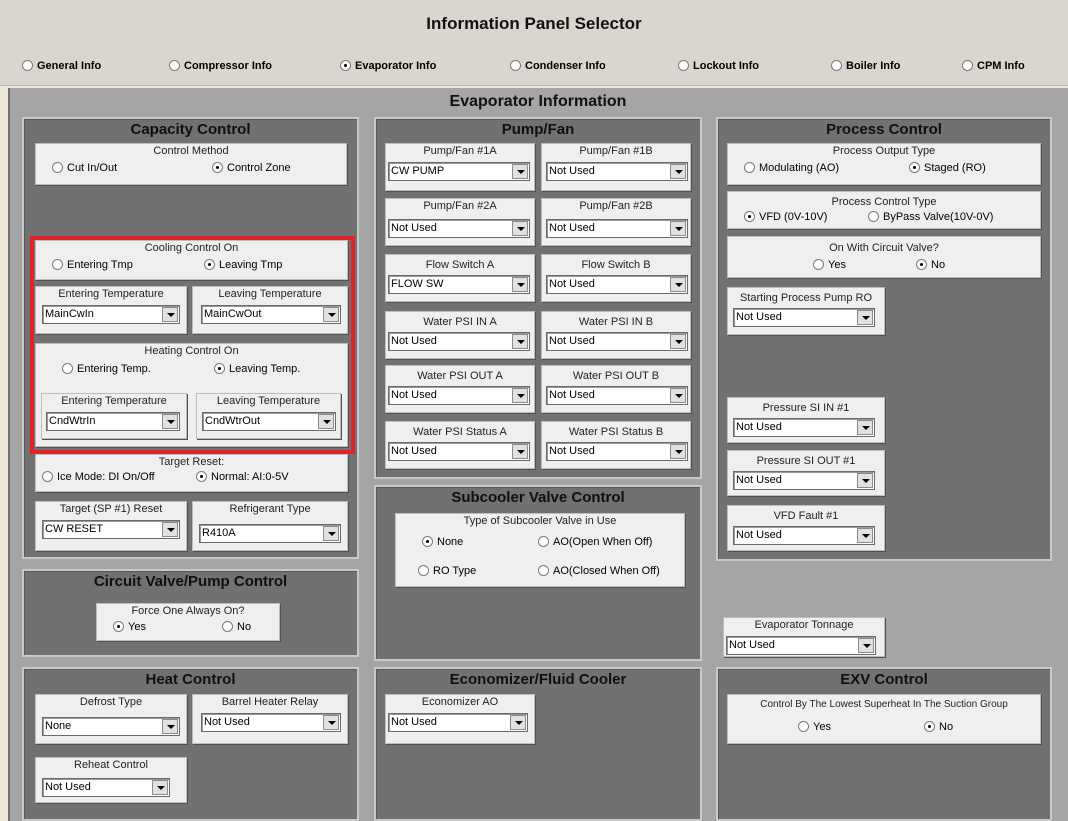 This screenshot has height=821, width=1068. I want to click on option-lockout-info: Lockout Info, so click(718, 65).